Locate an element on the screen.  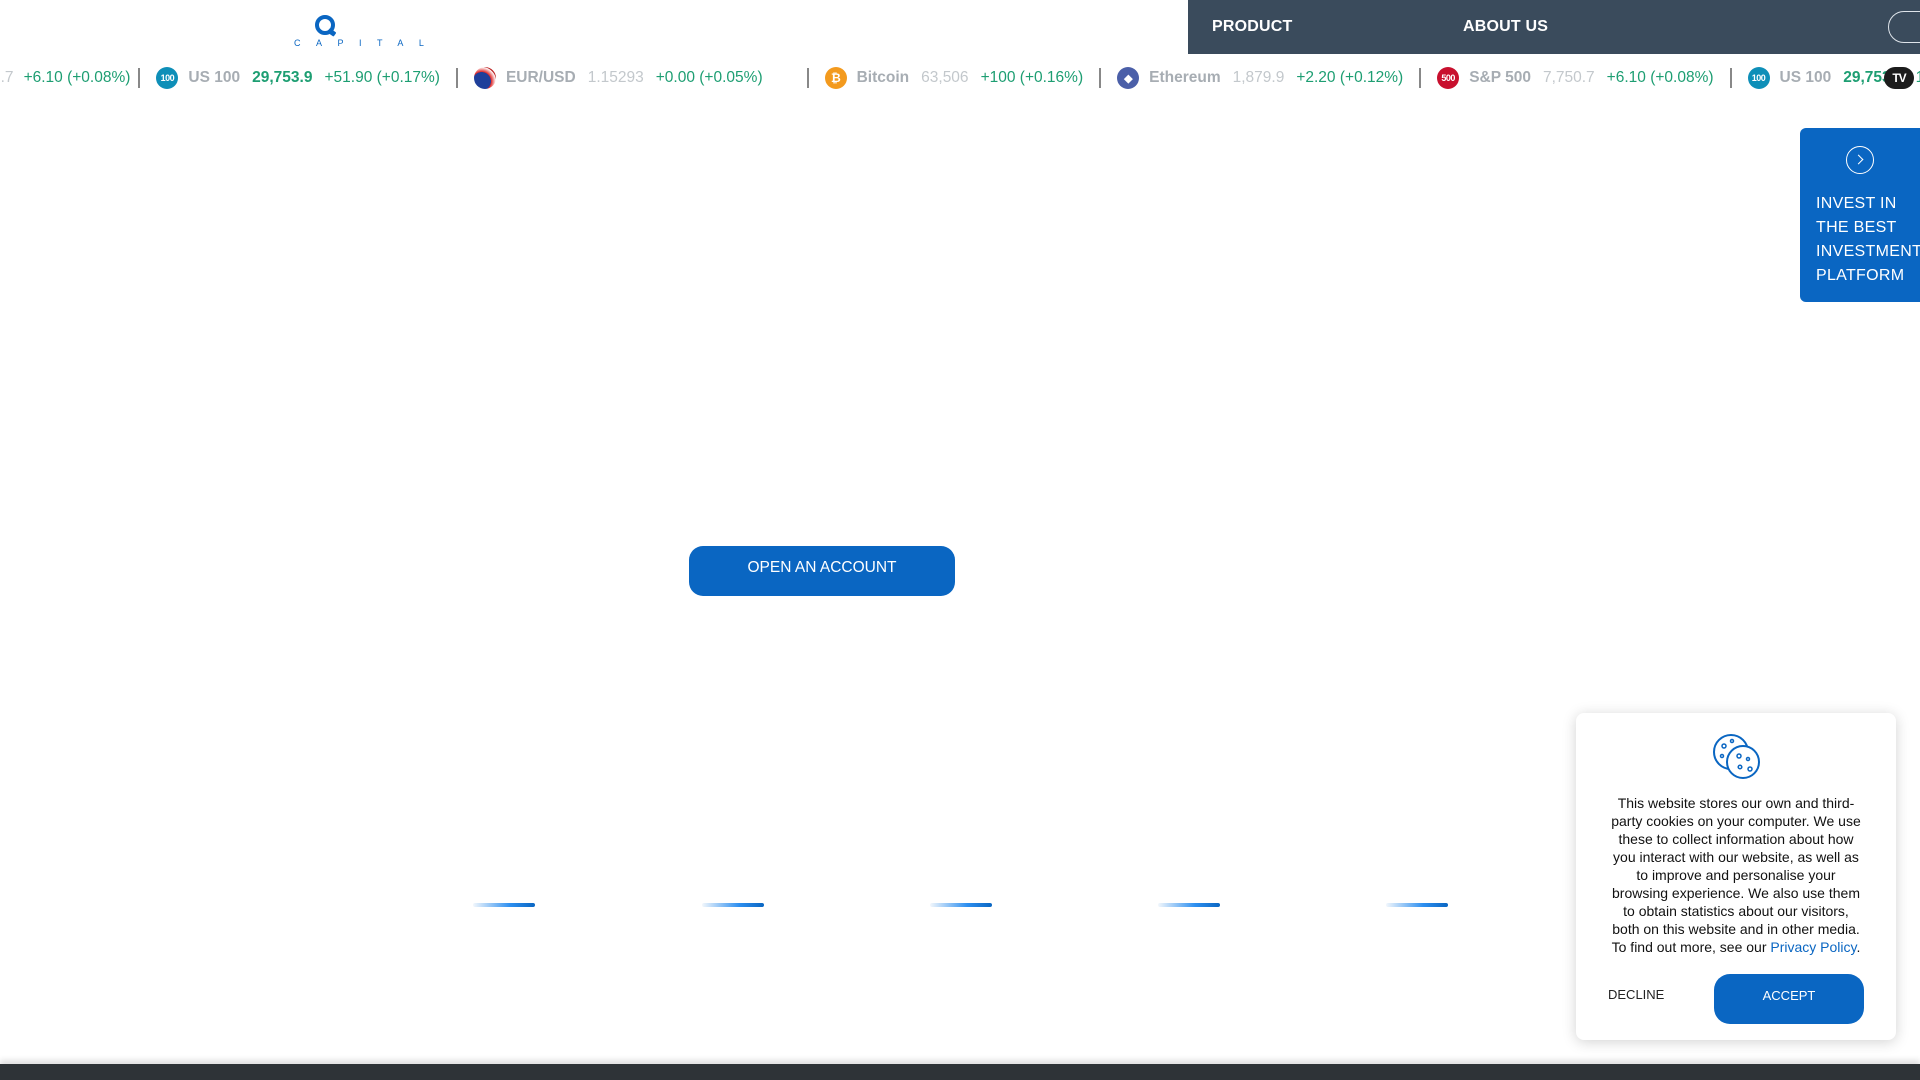
promo-text: INVEST IN THE BEST INVESTMENT PLATFORM is located at coordinates (1868, 239).